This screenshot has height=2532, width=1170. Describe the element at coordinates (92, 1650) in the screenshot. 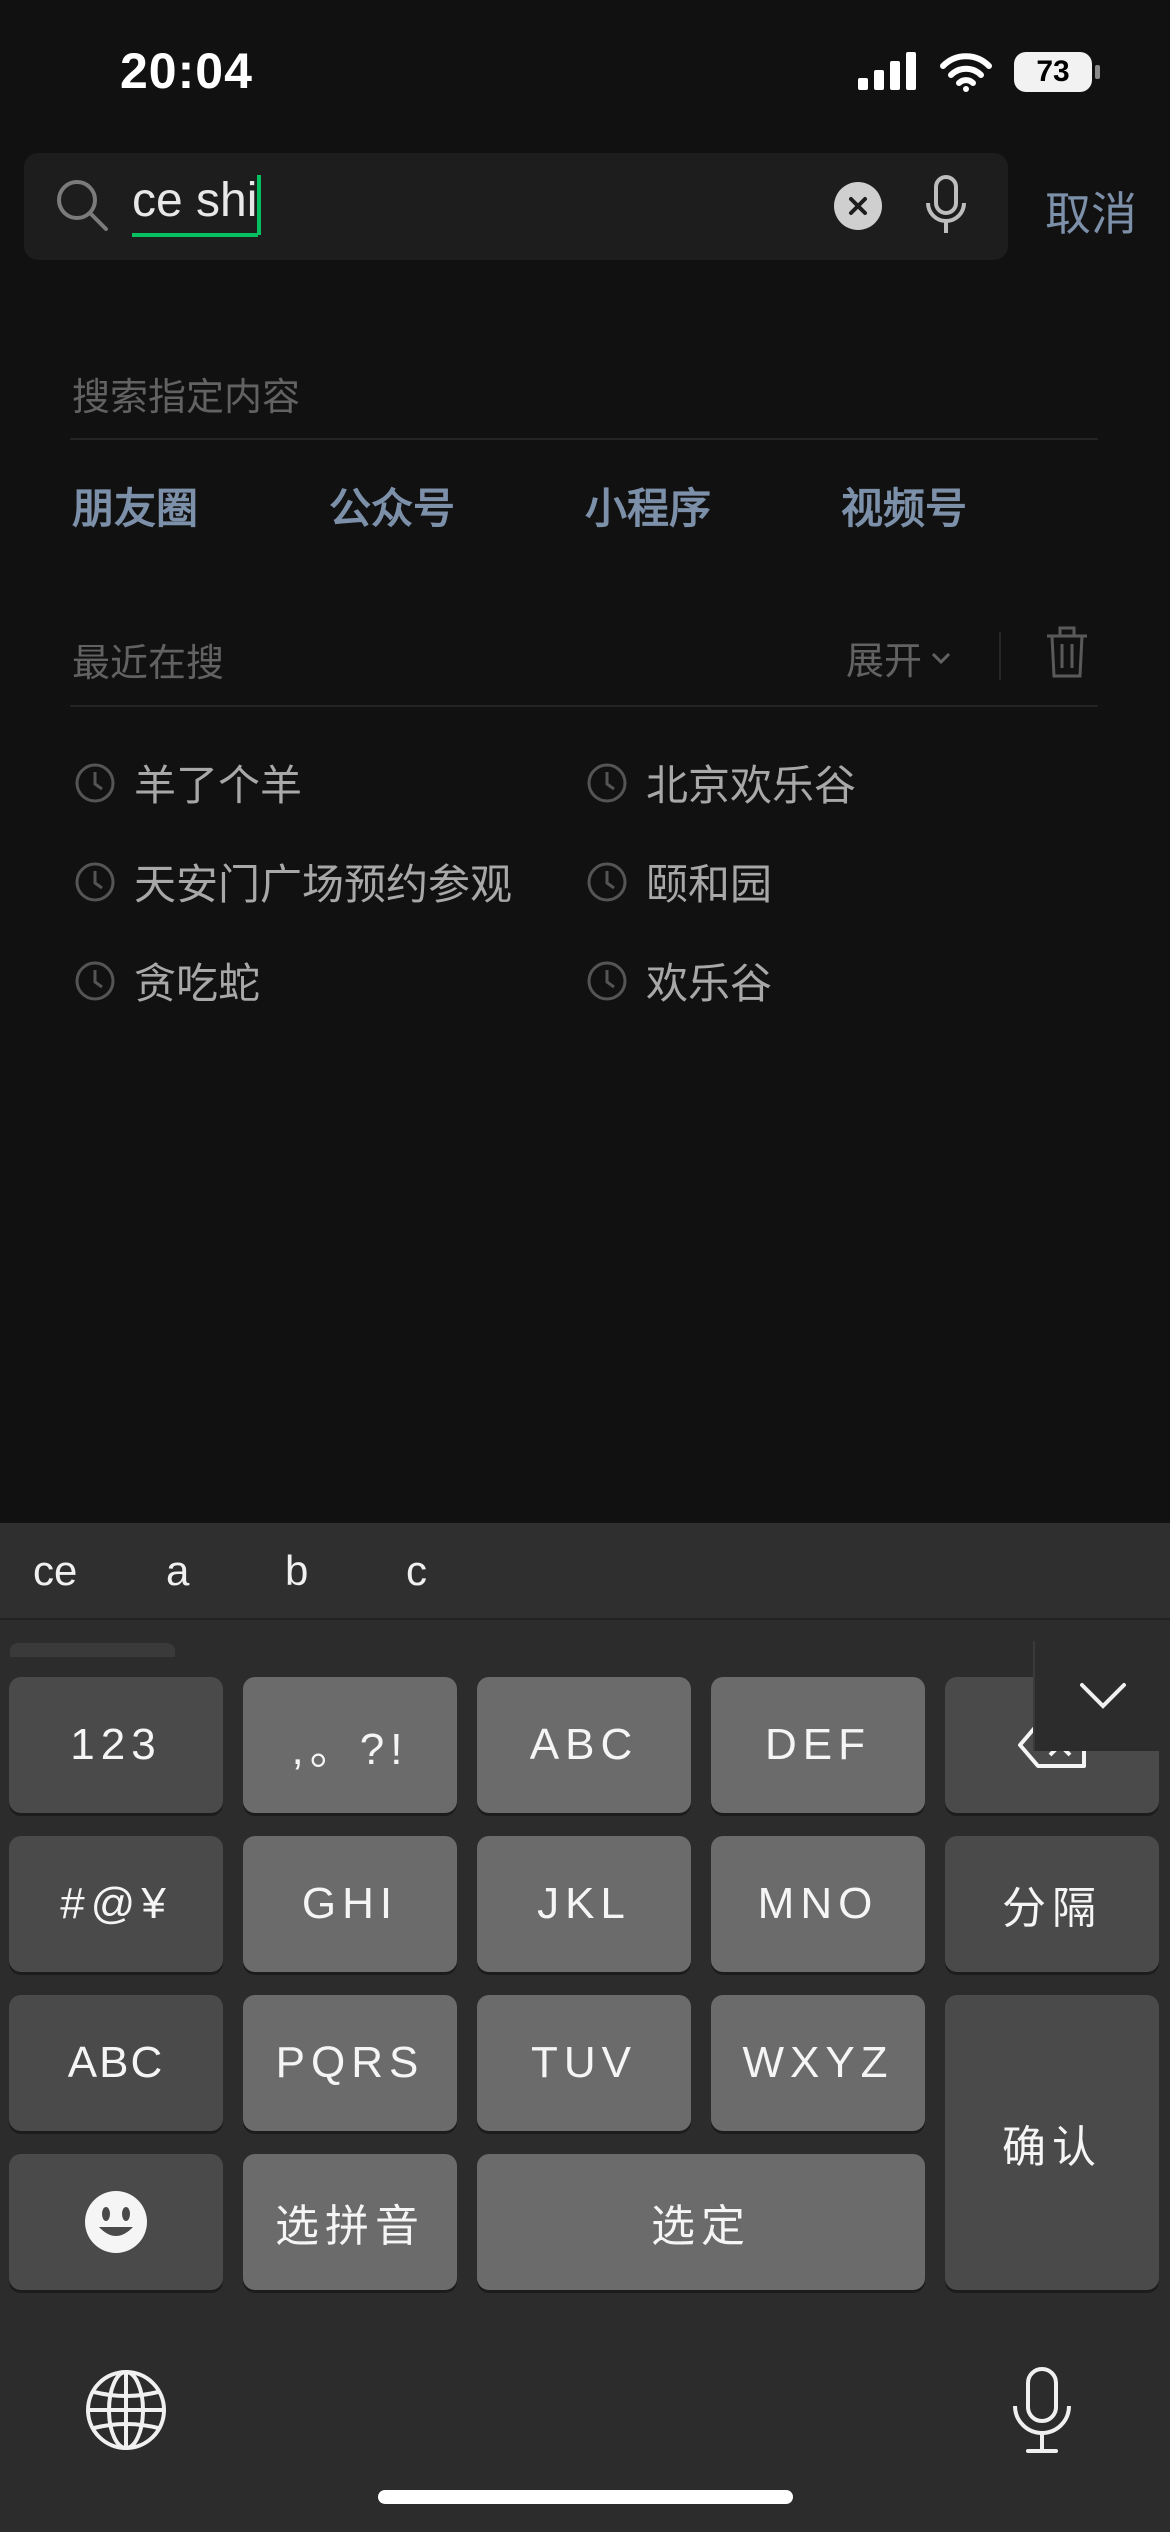

I see `scroll-handle` at that location.